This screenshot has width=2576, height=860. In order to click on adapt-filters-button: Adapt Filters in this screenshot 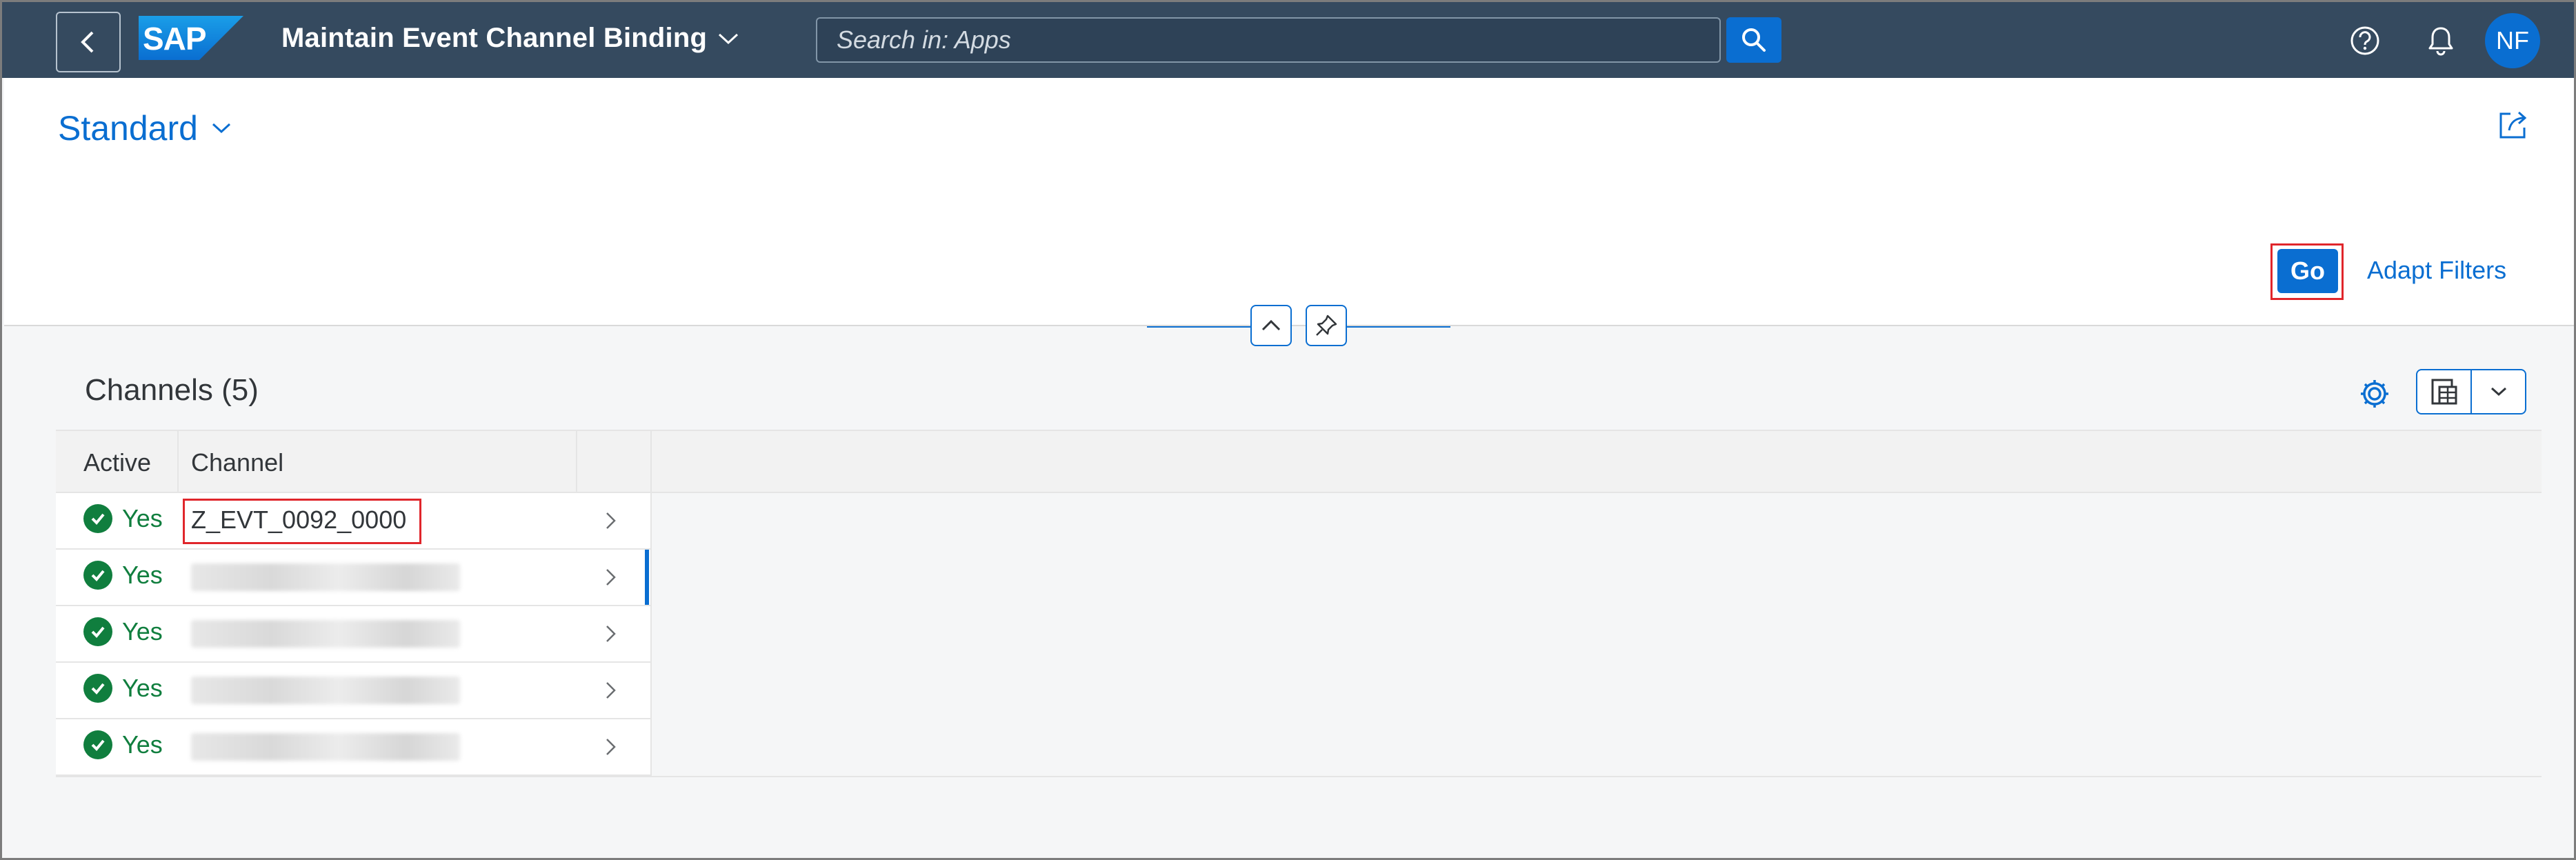, I will do `click(2436, 270)`.